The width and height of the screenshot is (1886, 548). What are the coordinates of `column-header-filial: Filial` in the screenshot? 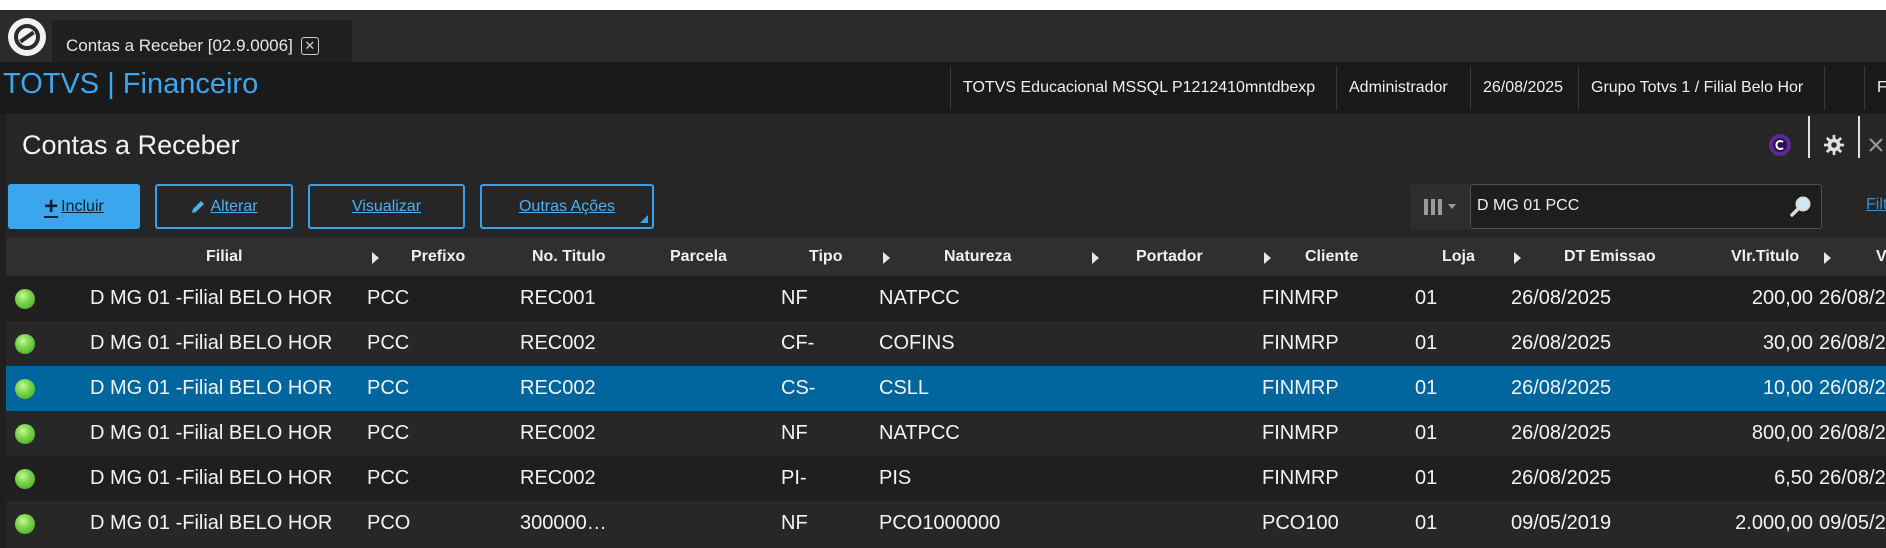 It's located at (224, 257).